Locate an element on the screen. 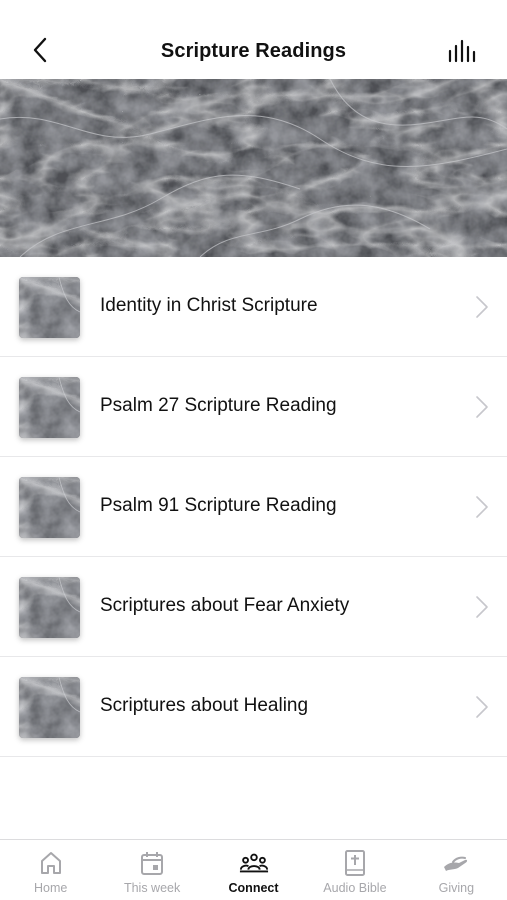 The width and height of the screenshot is (507, 900). list-item: Psalm 91 Scripture Reading is located at coordinates (253, 507).